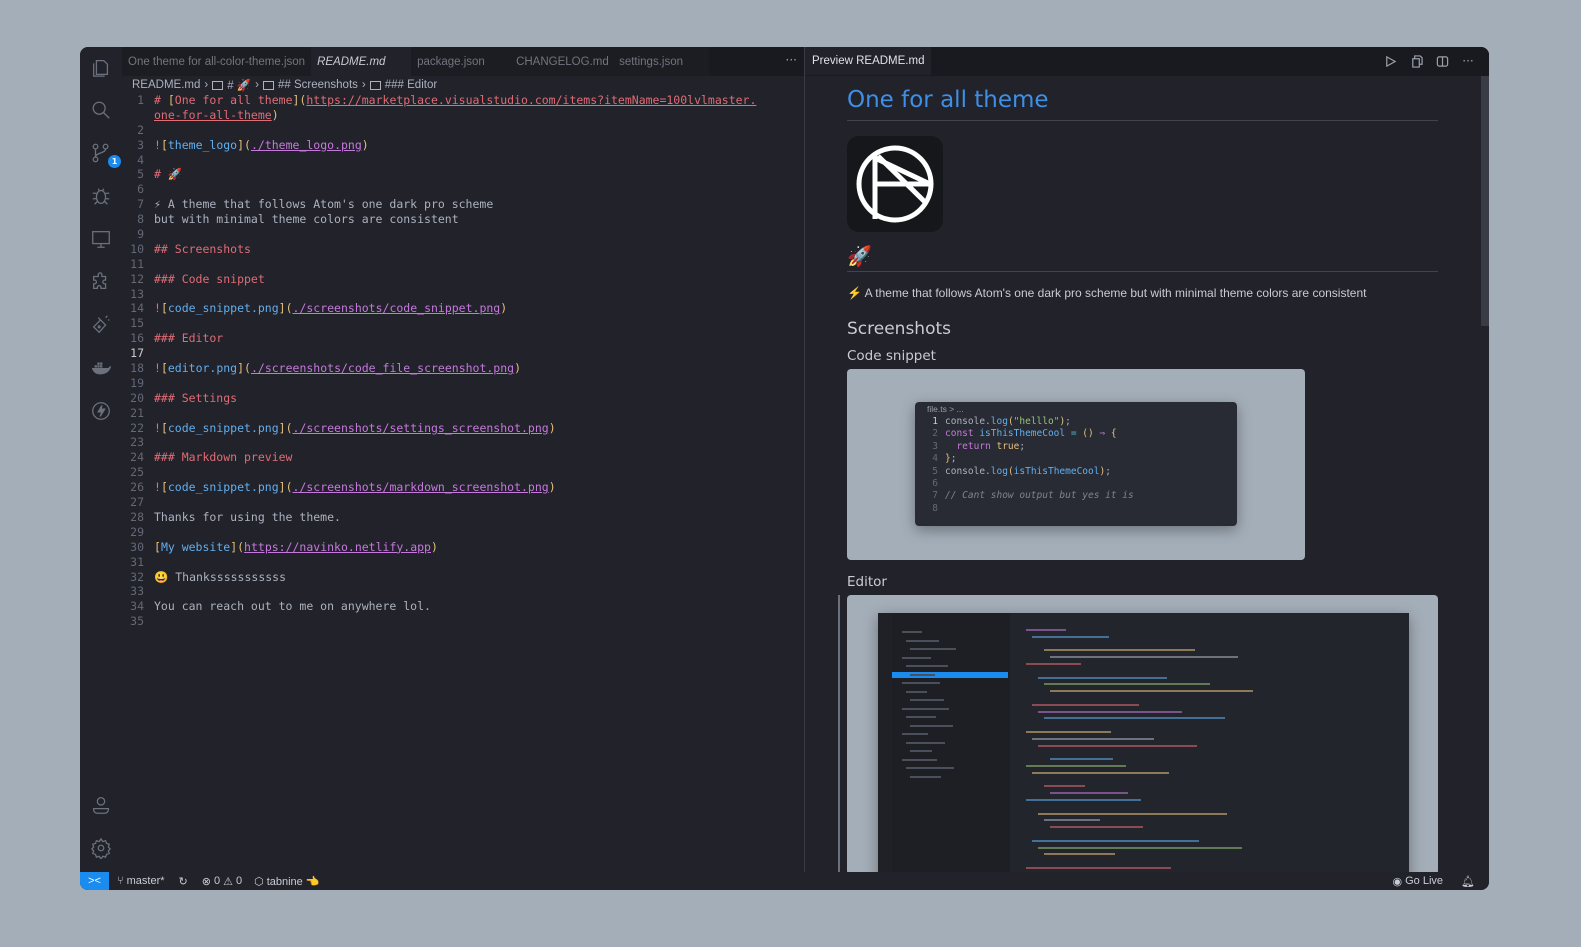  I want to click on extensions-icon, so click(101, 282).